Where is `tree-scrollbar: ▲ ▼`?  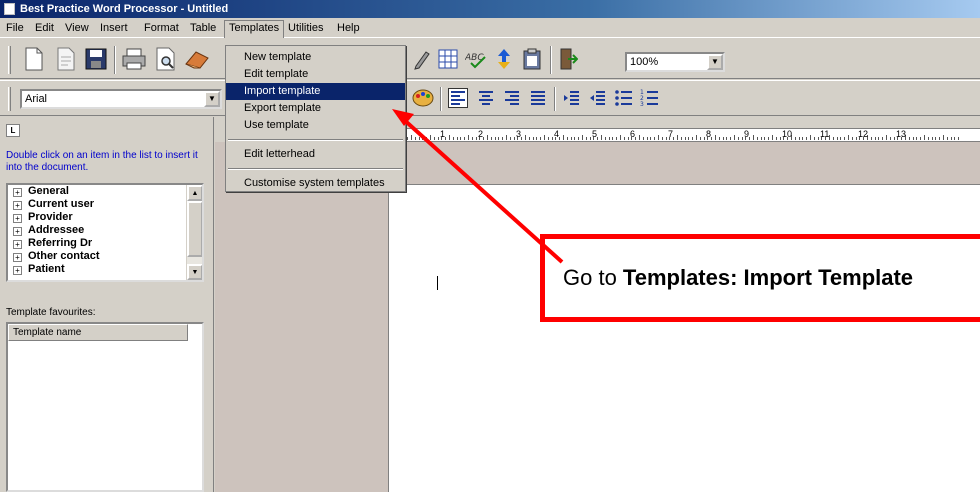 tree-scrollbar: ▲ ▼ is located at coordinates (194, 232).